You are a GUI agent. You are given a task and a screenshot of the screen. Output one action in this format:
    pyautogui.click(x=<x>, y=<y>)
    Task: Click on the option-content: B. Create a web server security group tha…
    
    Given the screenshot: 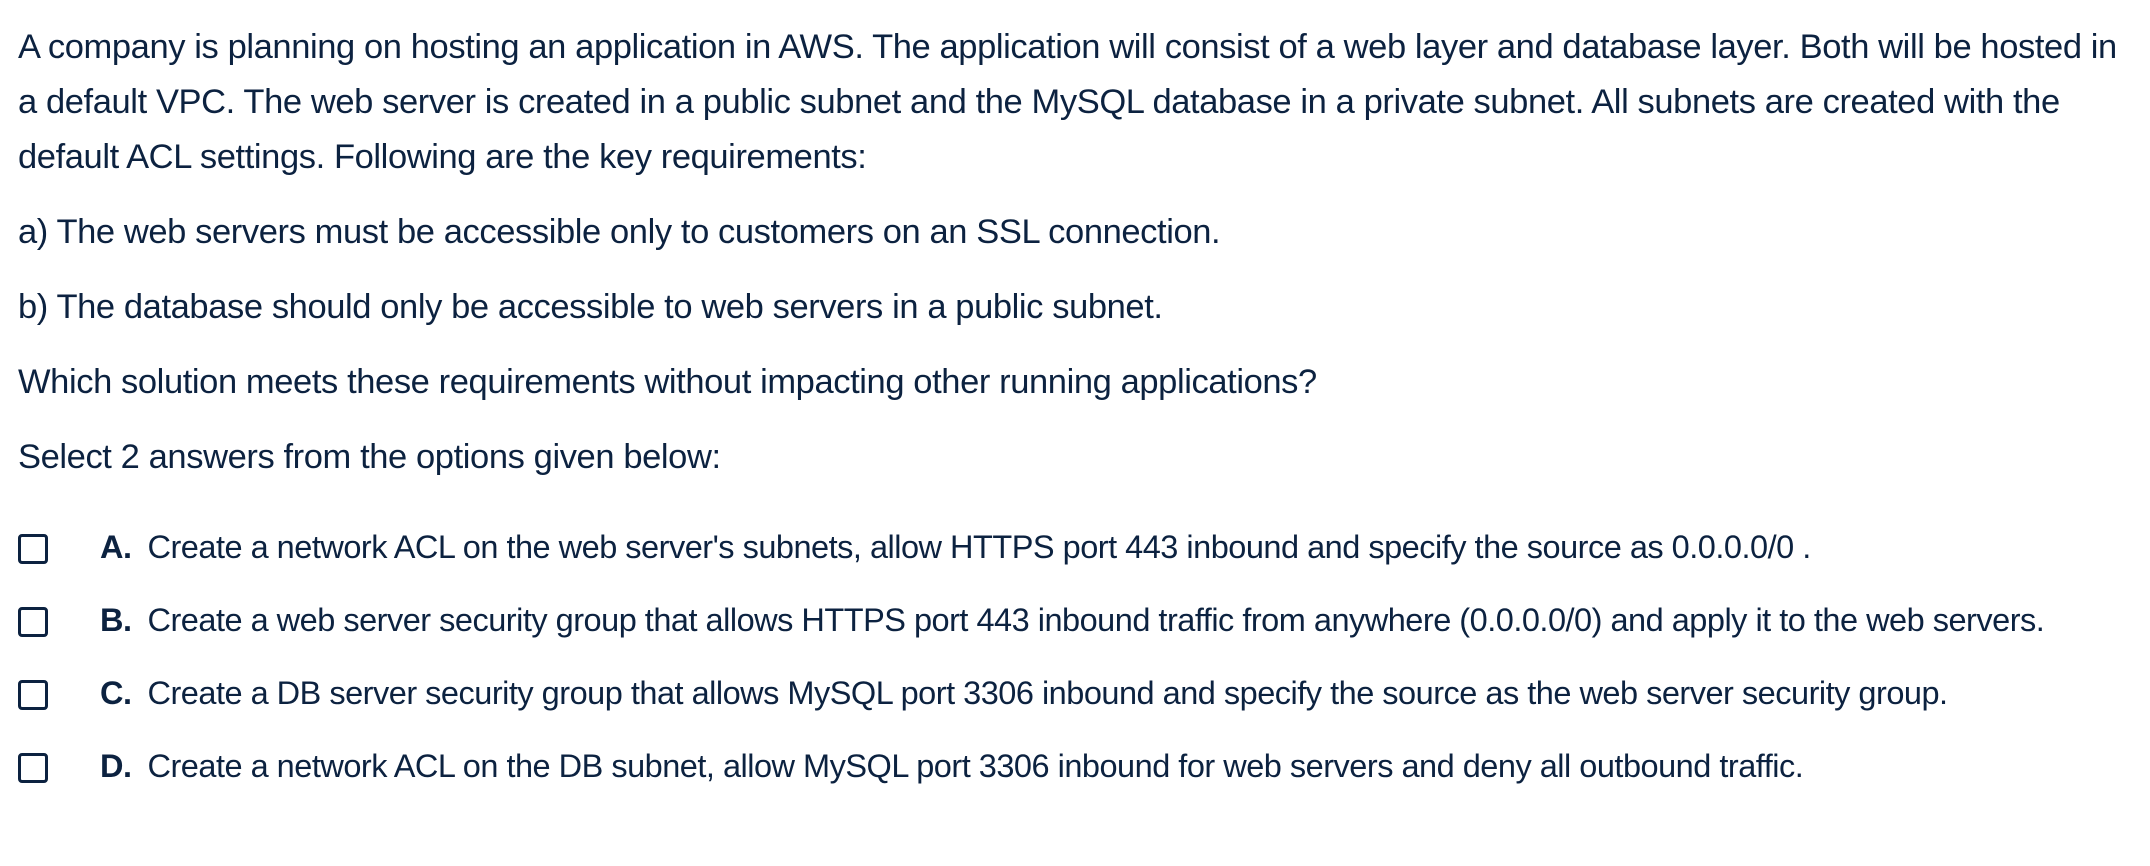 What is the action you would take?
    pyautogui.click(x=1110, y=620)
    